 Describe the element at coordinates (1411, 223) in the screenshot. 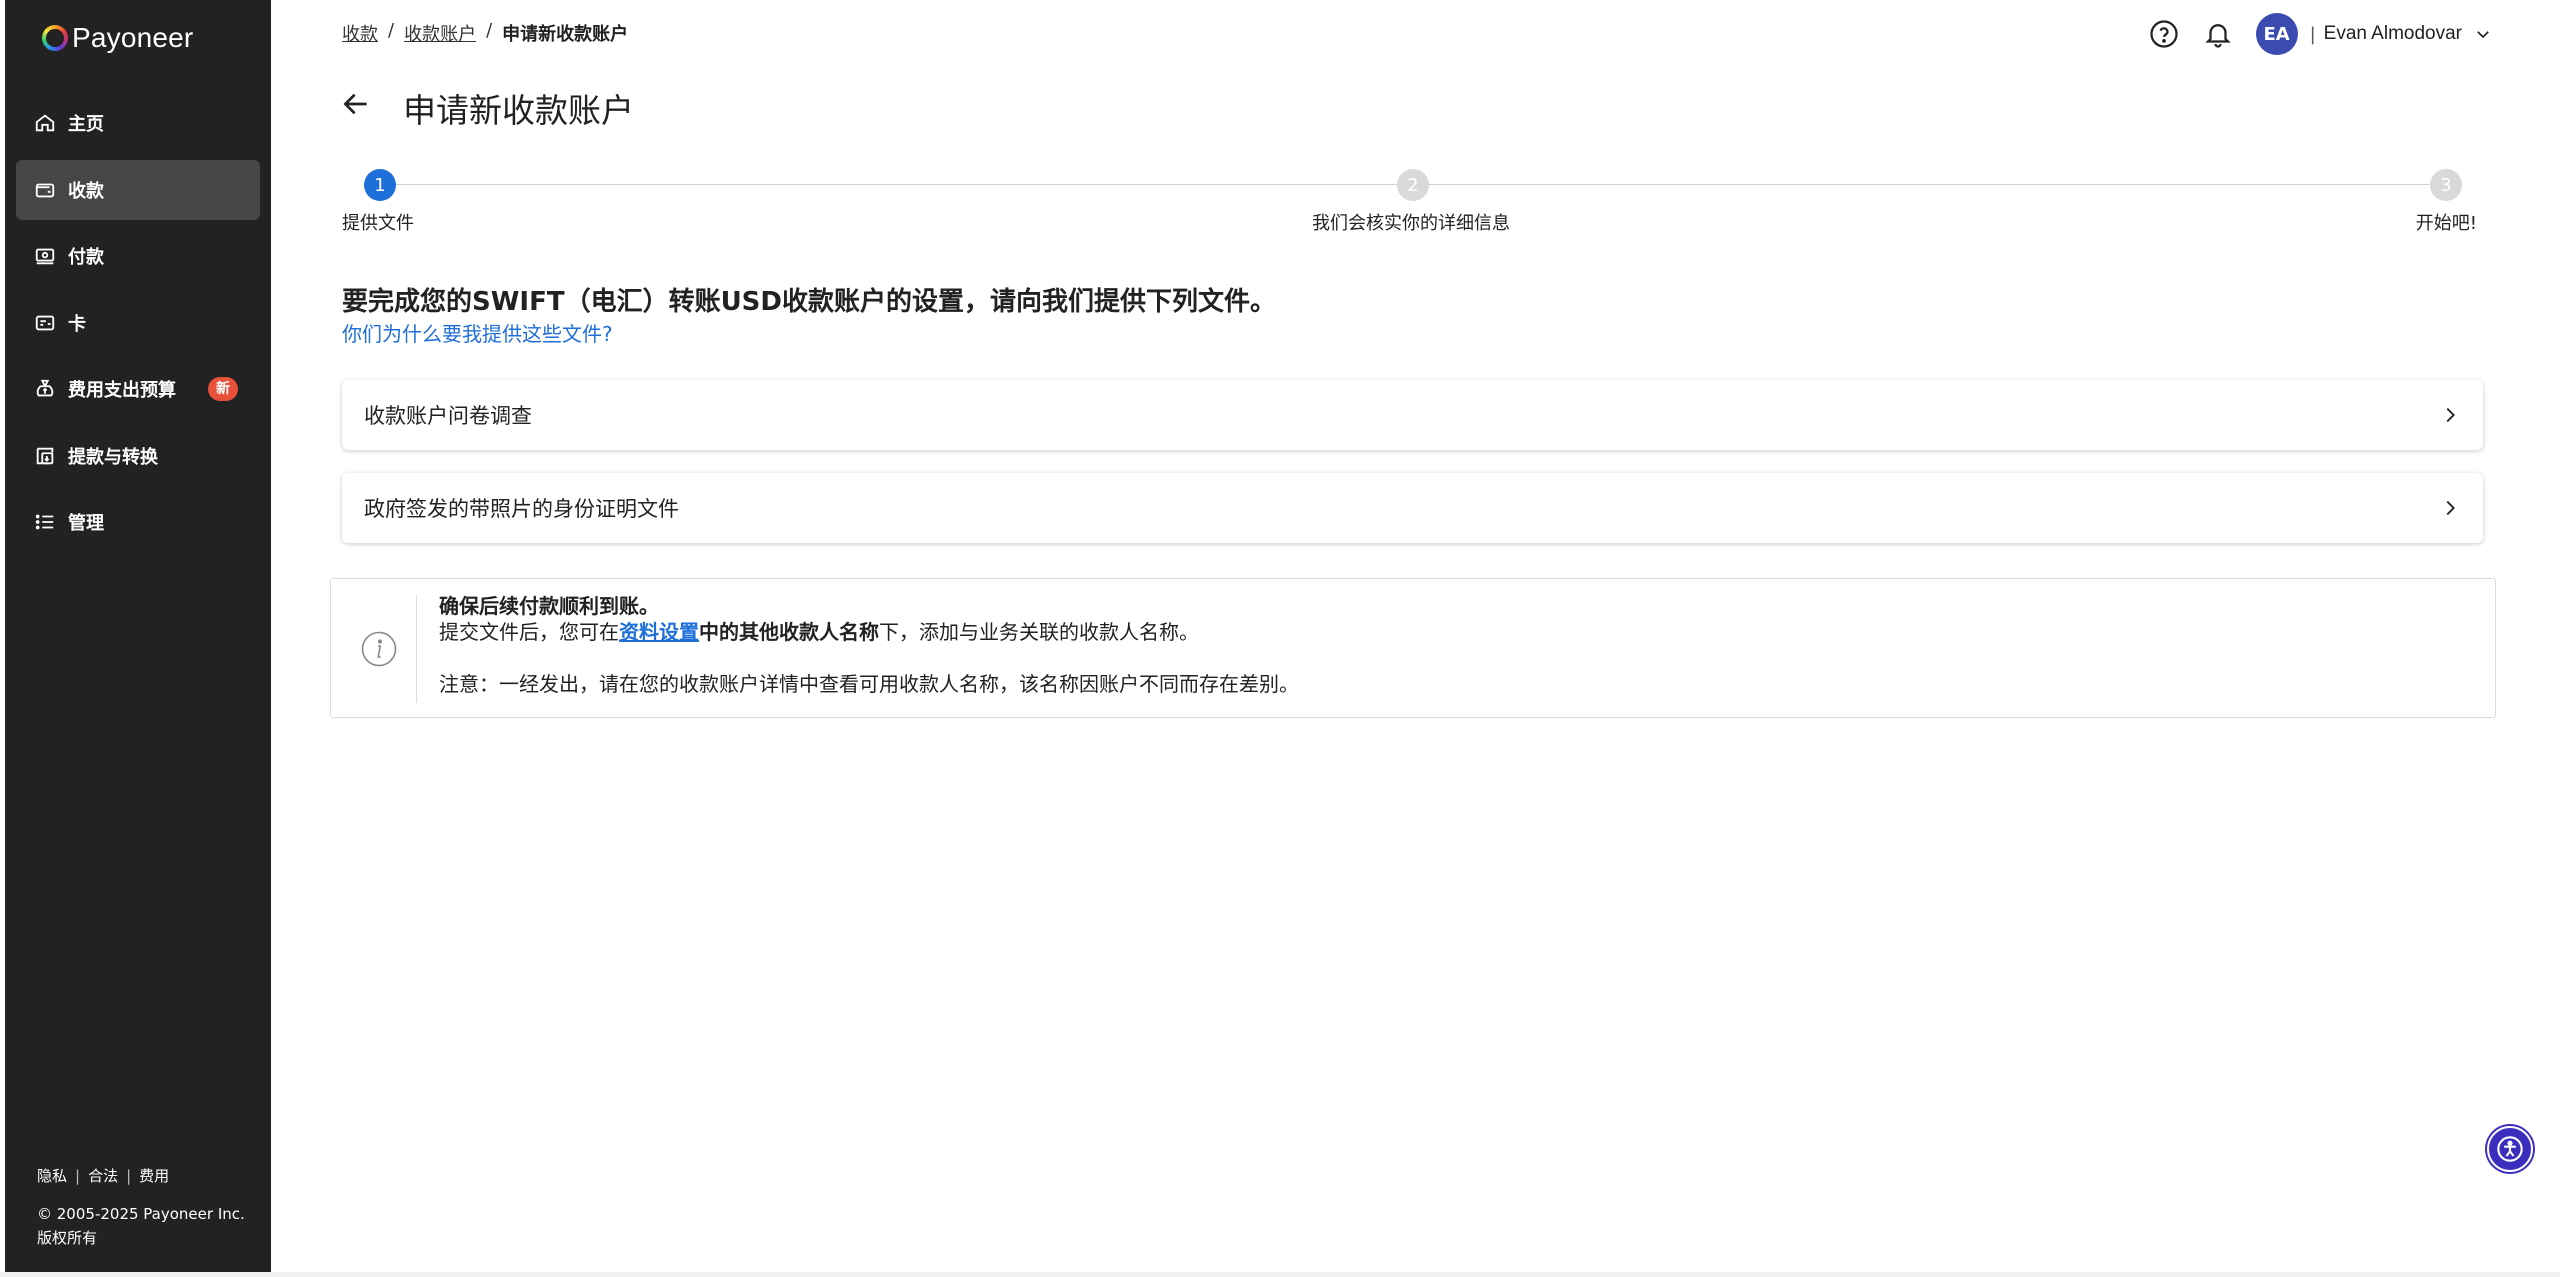

I see `step-2-label: 我们会核实你的详细信息` at that location.